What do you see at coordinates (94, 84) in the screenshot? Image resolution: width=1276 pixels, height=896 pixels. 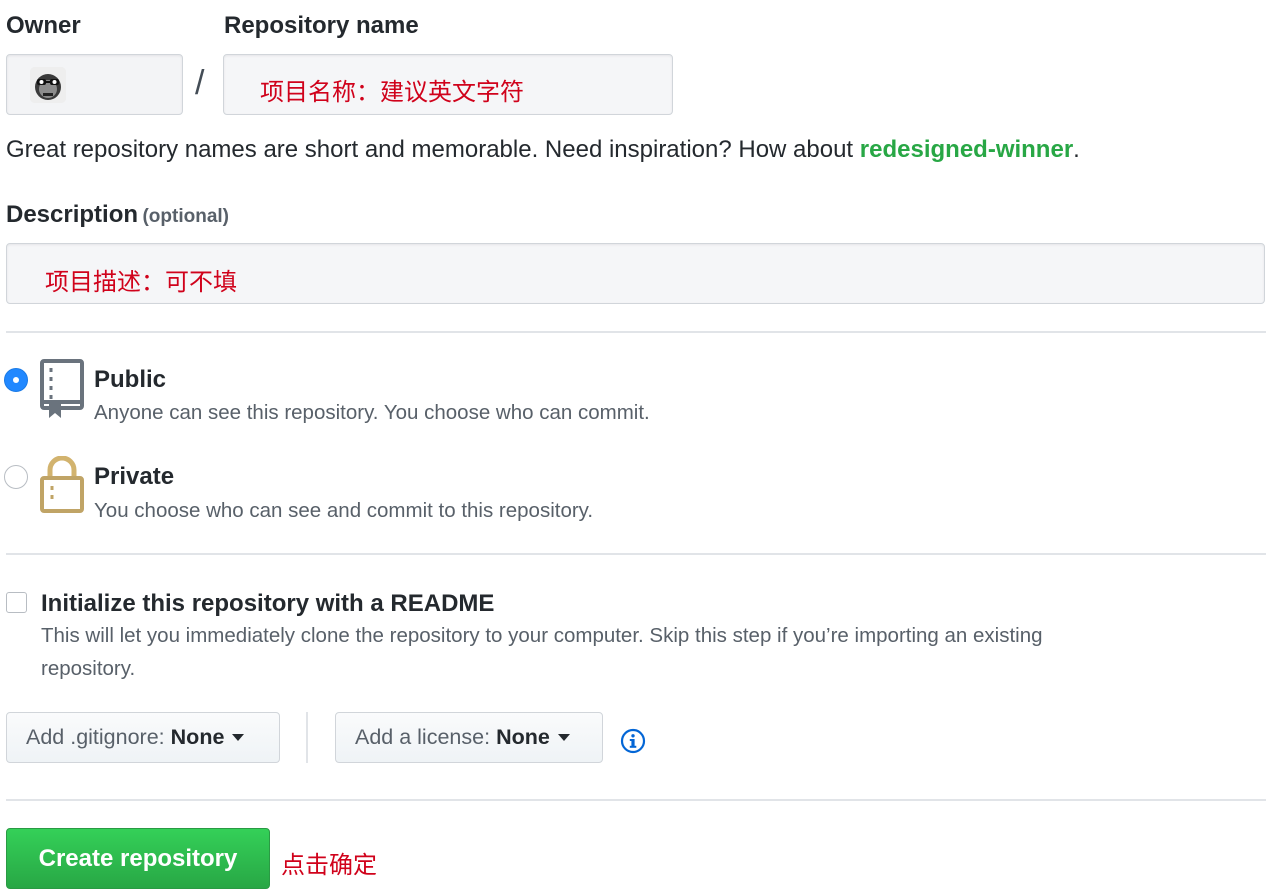 I see `owner-select` at bounding box center [94, 84].